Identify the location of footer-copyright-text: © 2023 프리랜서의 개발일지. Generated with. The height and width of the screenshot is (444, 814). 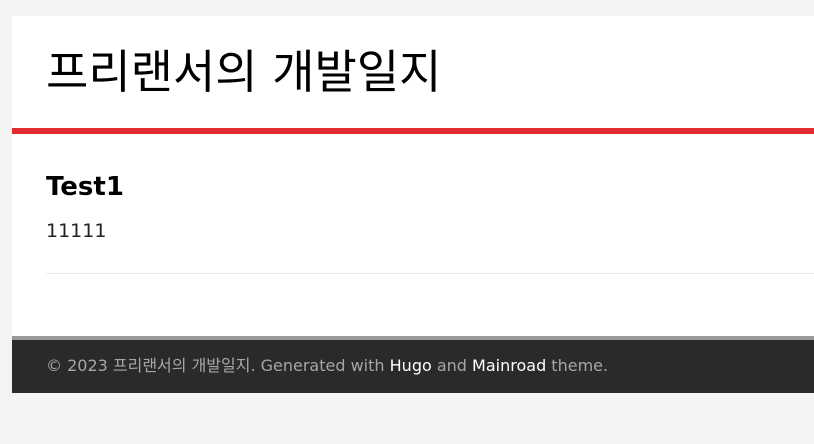
(218, 365).